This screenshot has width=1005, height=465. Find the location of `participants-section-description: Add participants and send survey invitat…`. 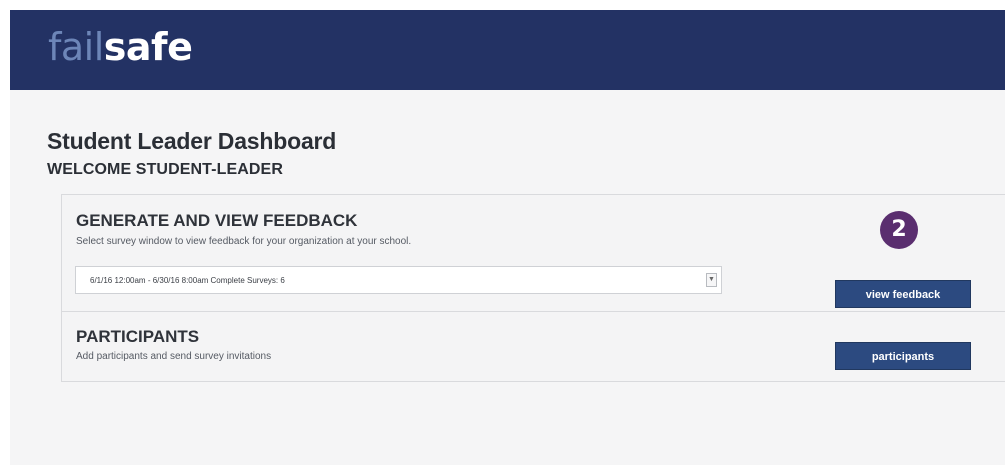

participants-section-description: Add participants and send survey invitat… is located at coordinates (174, 356).